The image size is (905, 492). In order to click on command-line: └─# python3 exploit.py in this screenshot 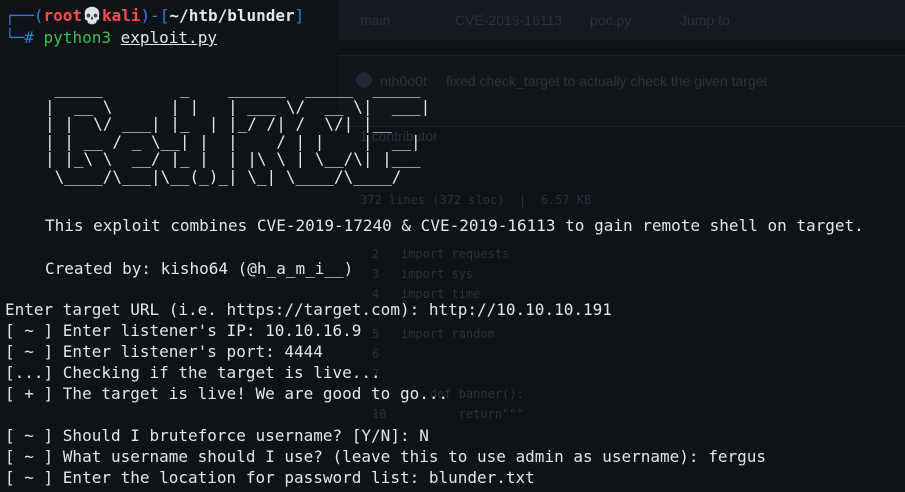, I will do `click(111, 38)`.